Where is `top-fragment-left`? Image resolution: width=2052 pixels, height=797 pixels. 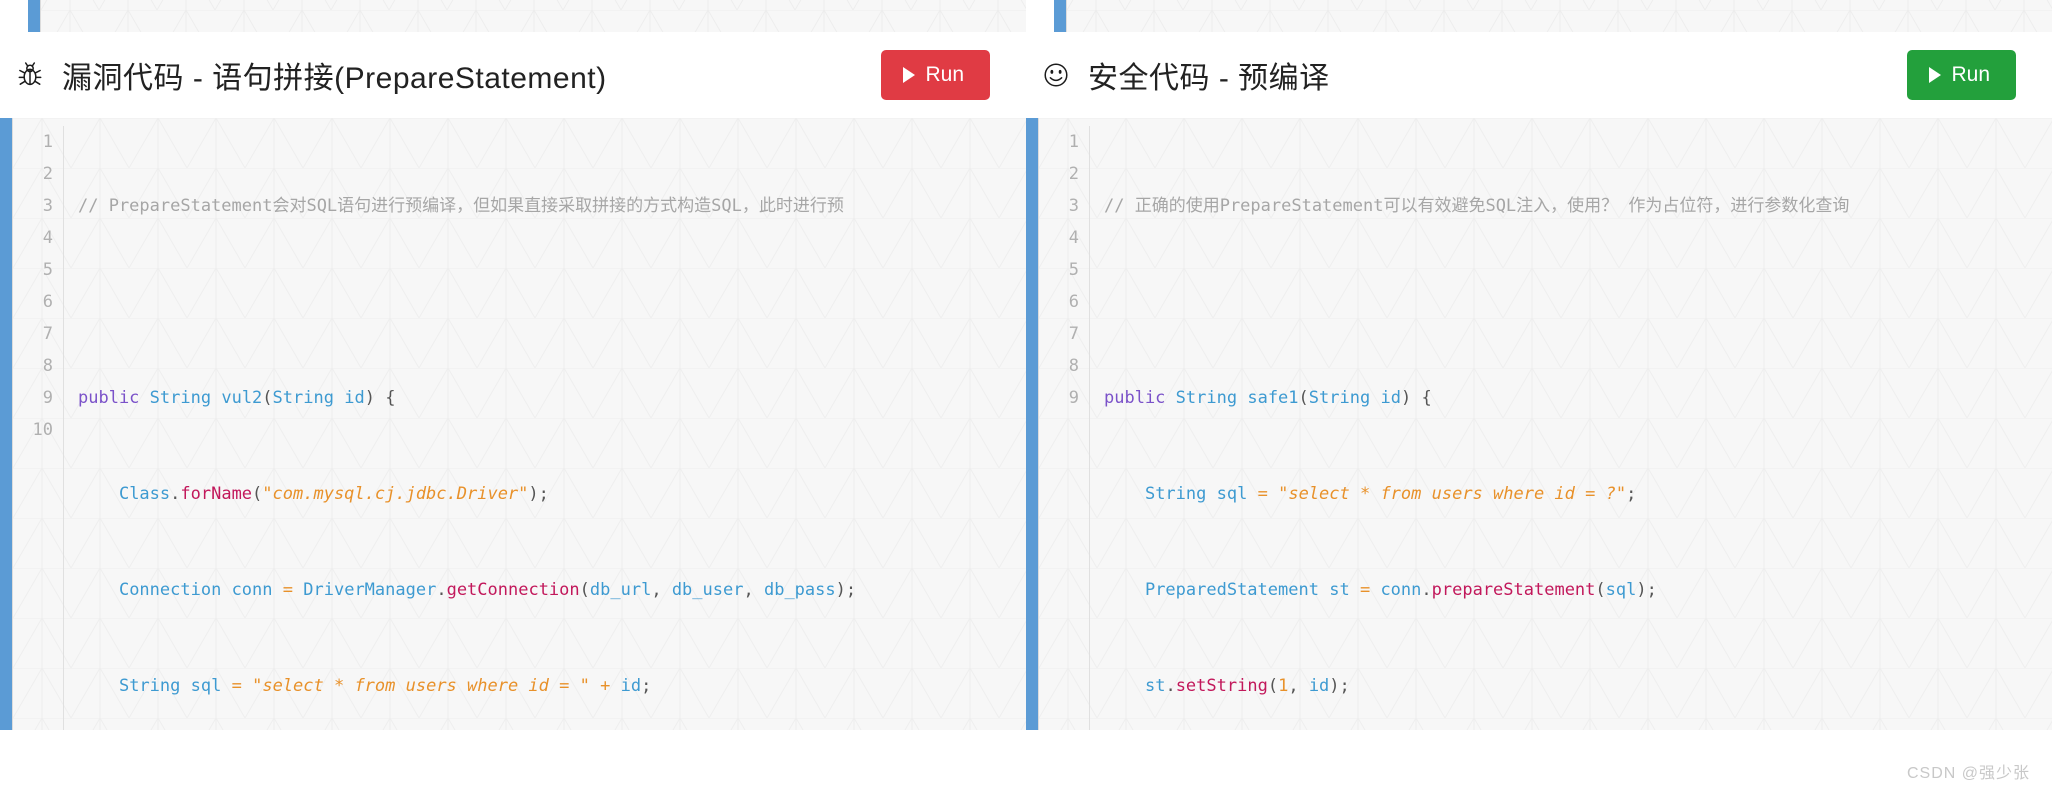
top-fragment-left is located at coordinates (513, 16).